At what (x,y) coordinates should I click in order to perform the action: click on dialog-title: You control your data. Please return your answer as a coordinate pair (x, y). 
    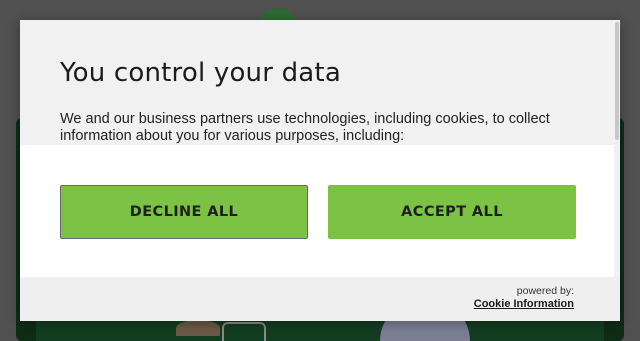
    Looking at the image, I should click on (200, 73).